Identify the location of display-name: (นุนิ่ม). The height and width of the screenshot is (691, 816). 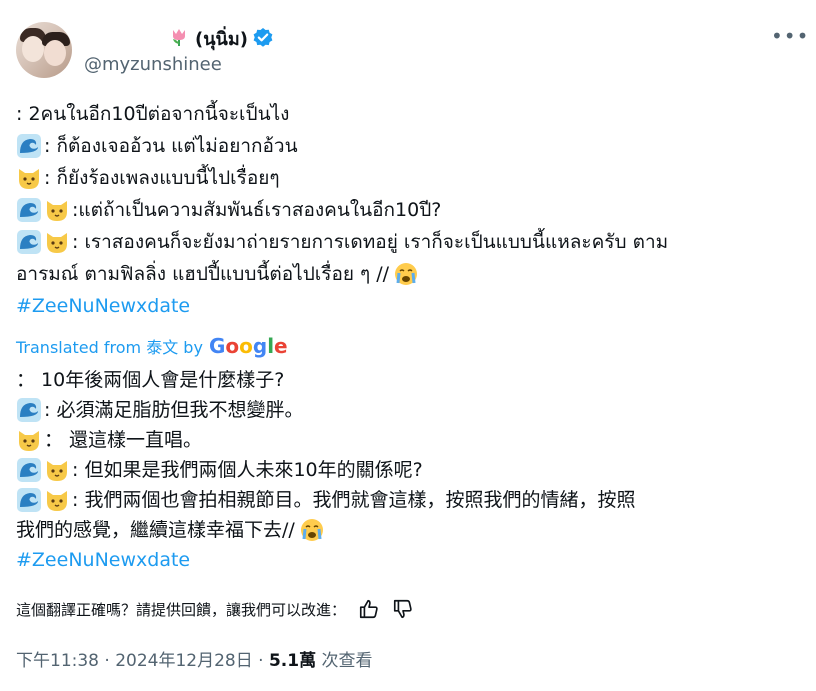
(221, 38).